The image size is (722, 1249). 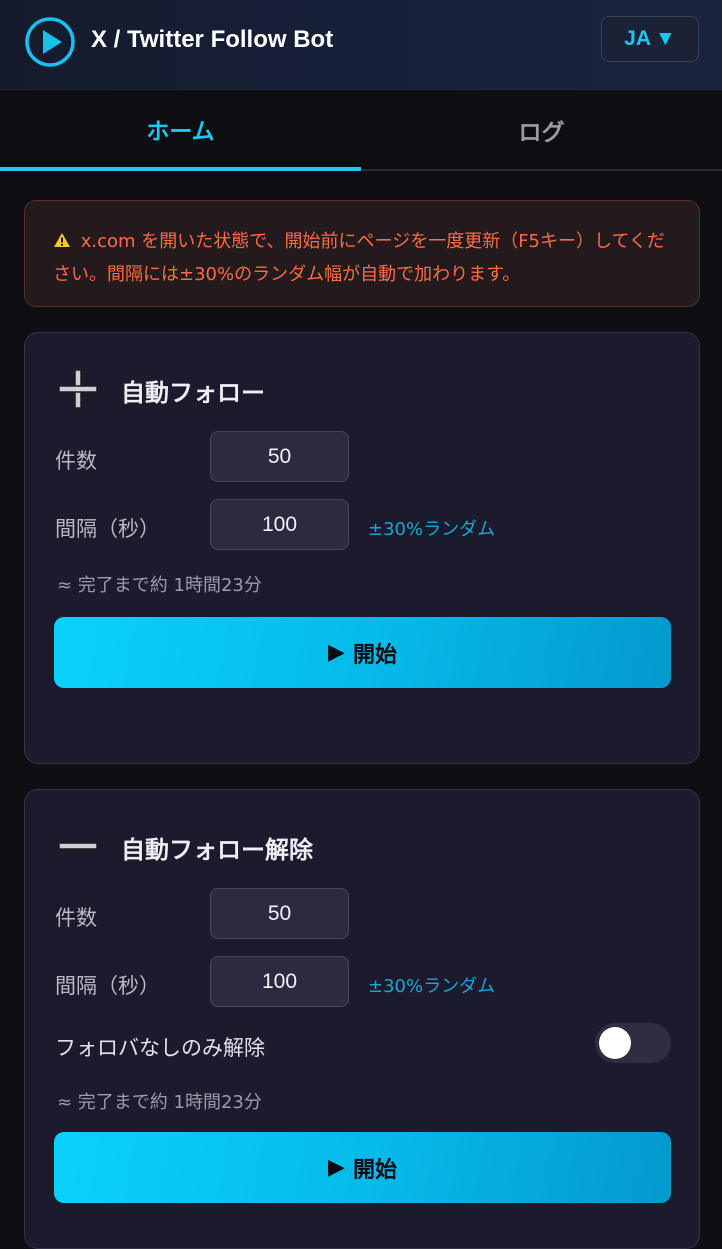 What do you see at coordinates (615, 1043) in the screenshot?
I see `toggle-knob` at bounding box center [615, 1043].